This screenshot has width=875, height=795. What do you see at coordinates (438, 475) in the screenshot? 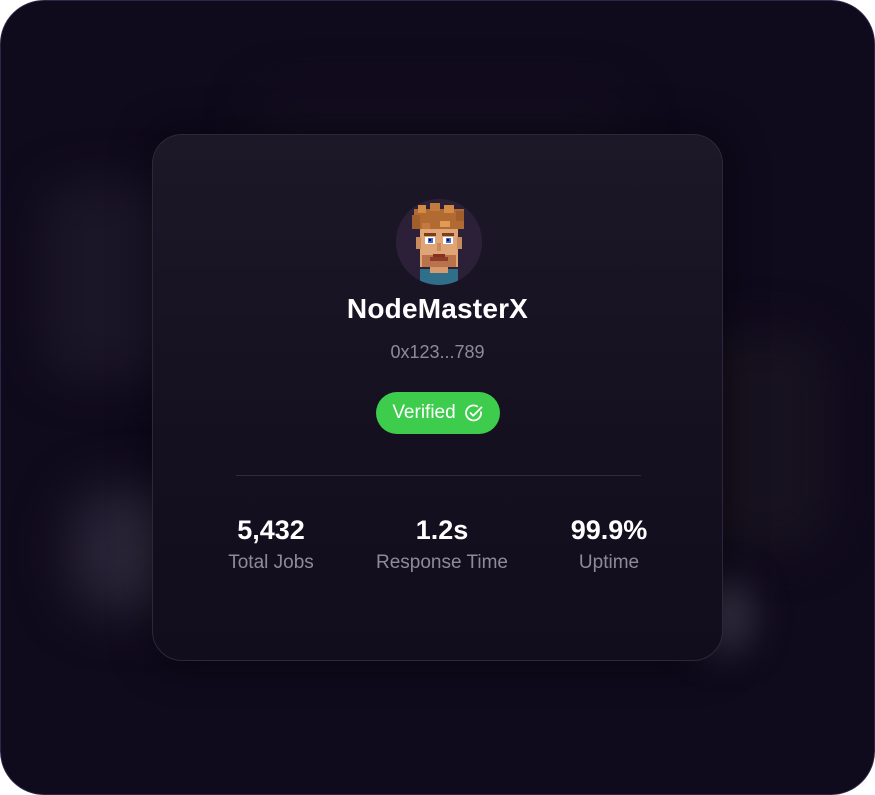
I see `divider` at bounding box center [438, 475].